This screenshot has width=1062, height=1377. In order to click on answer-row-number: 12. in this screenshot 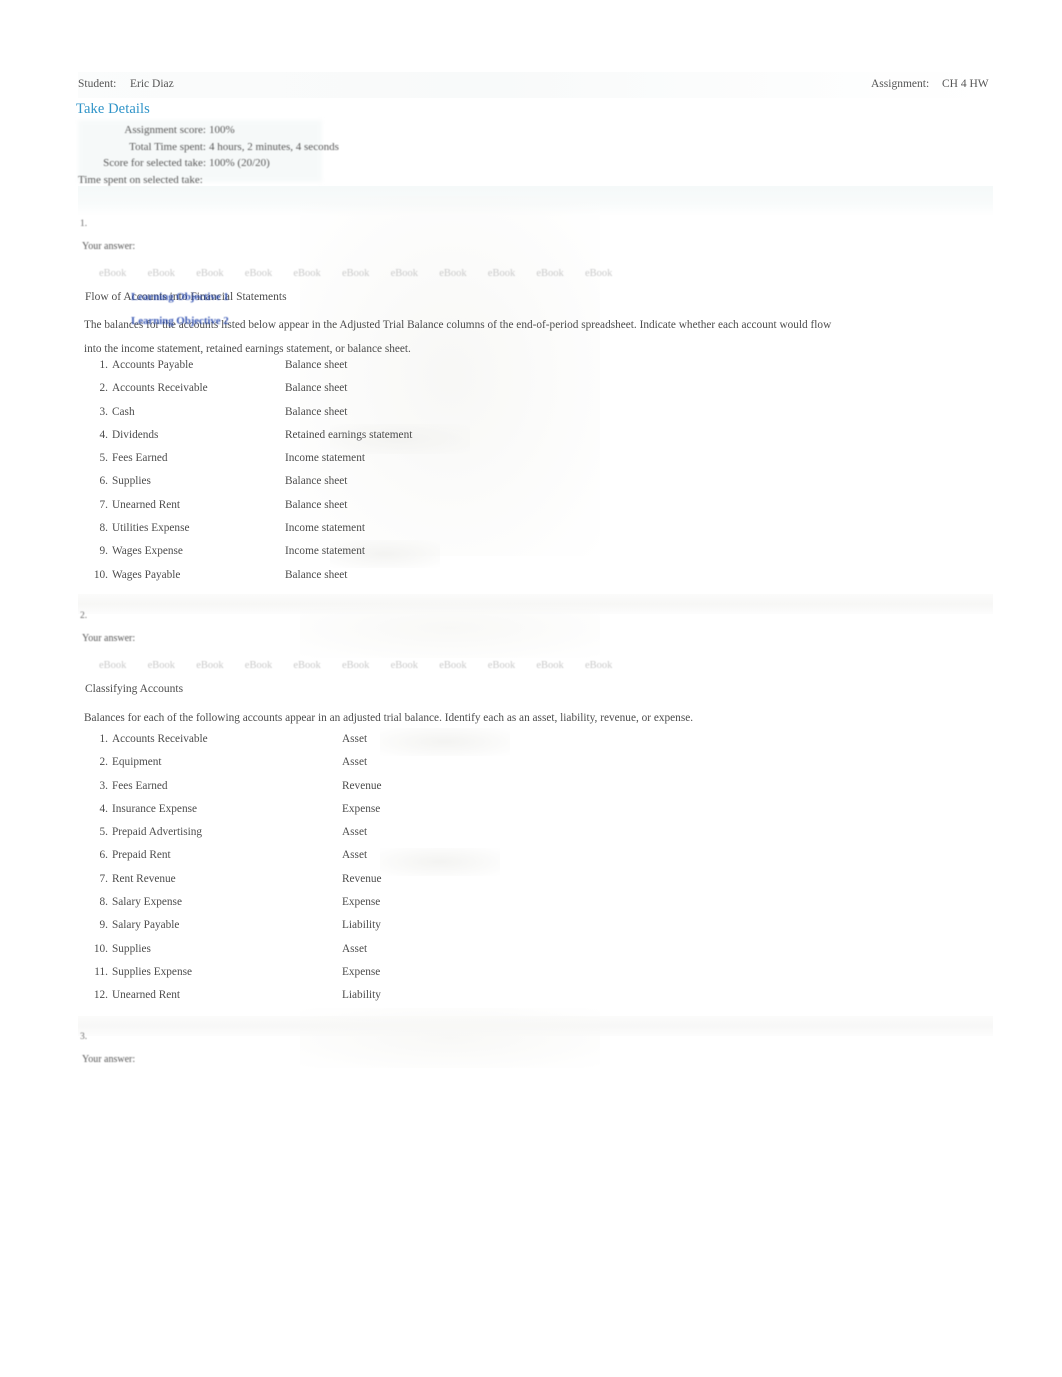, I will do `click(100, 995)`.